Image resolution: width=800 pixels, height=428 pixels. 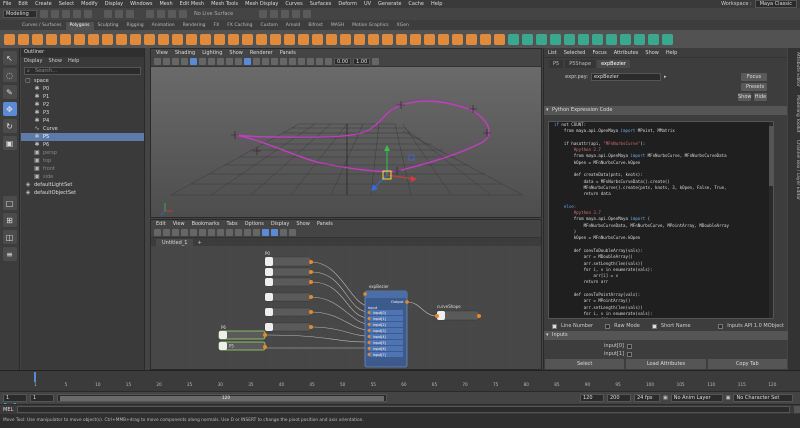 What do you see at coordinates (183, 14) in the screenshot?
I see `snap-surface-icon` at bounding box center [183, 14].